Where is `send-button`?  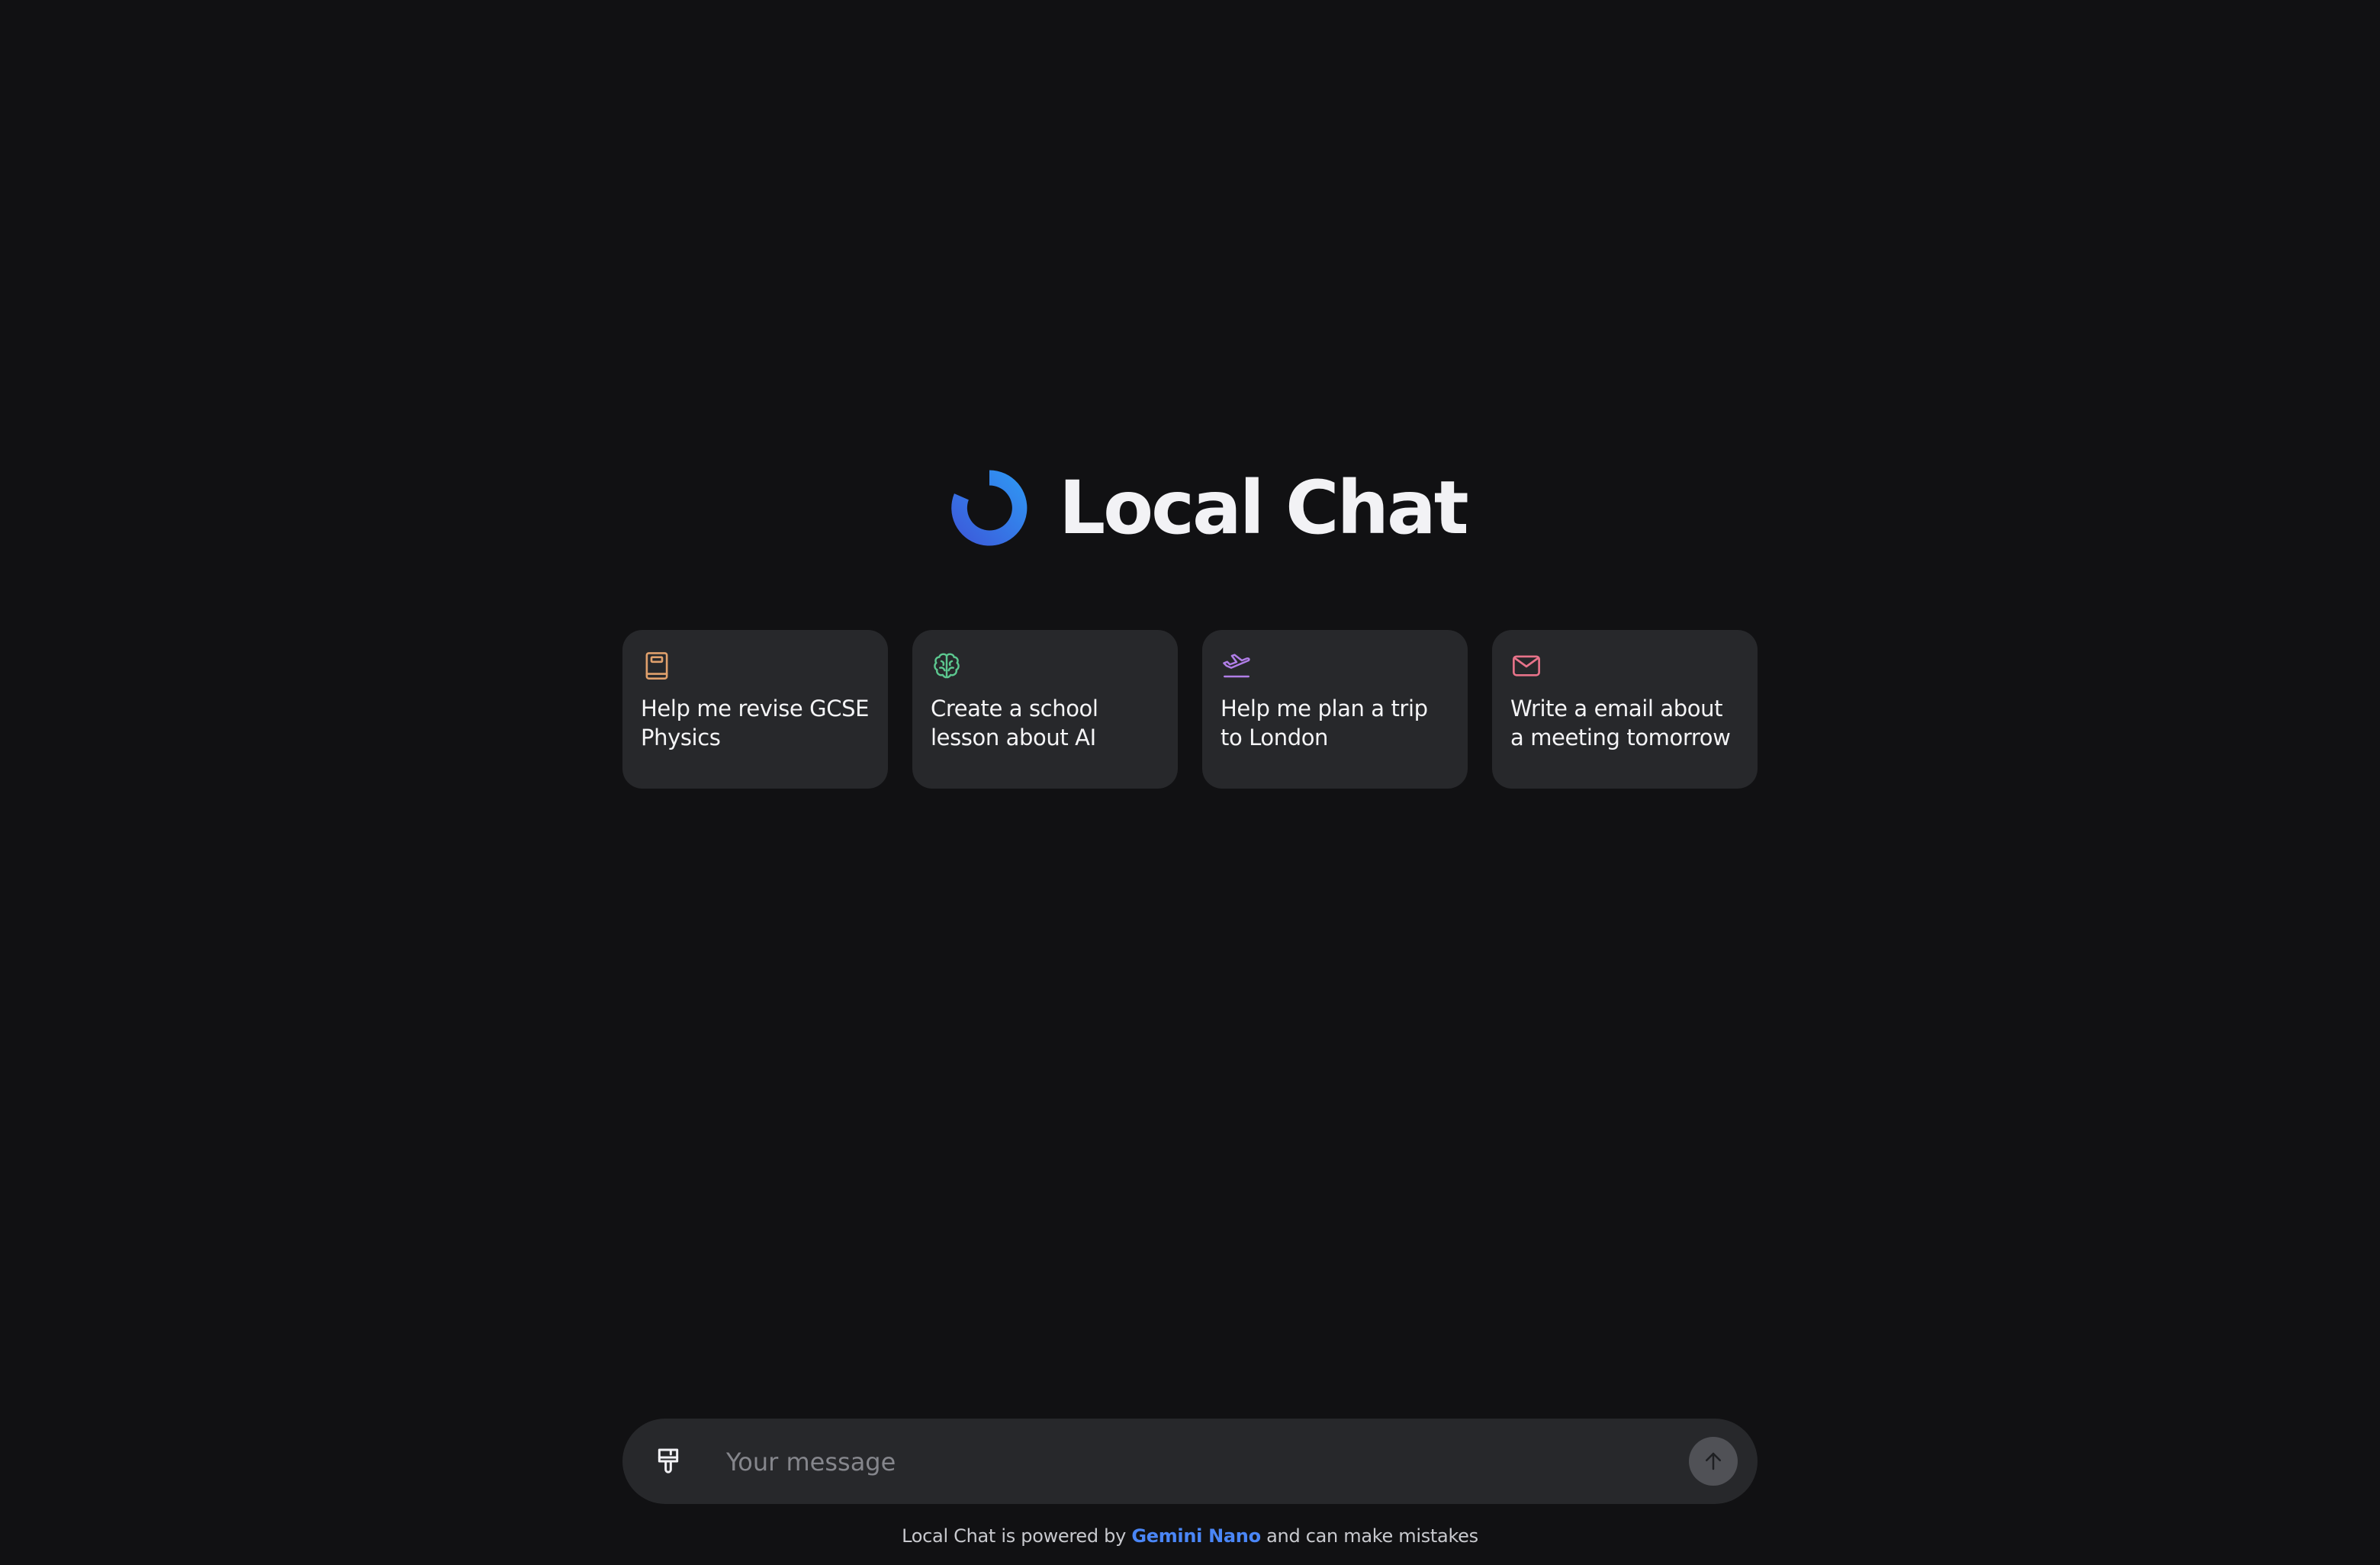 send-button is located at coordinates (1713, 1461).